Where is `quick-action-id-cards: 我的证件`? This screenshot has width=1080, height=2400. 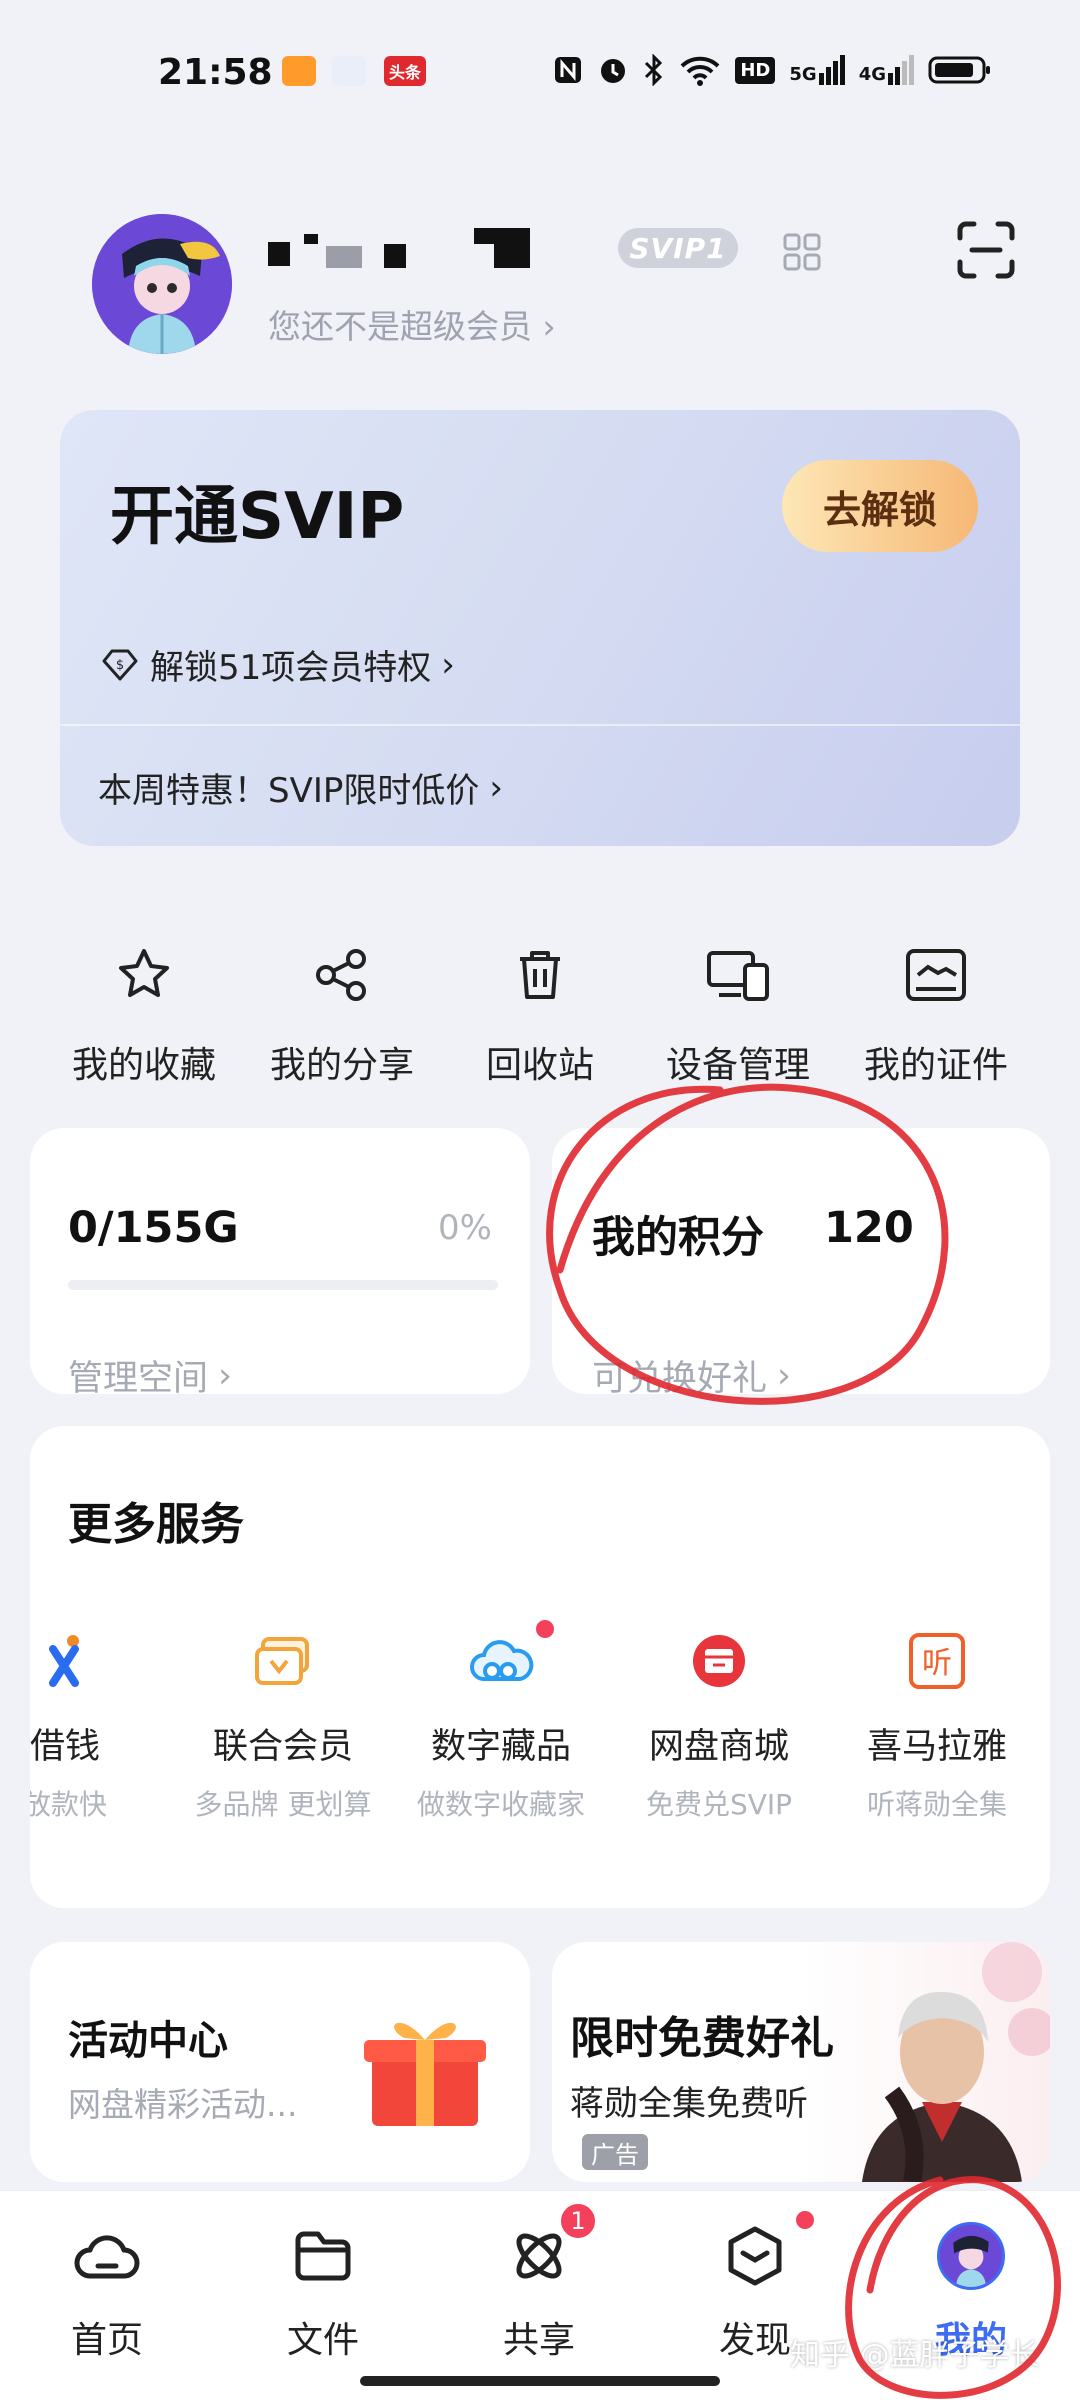 quick-action-id-cards: 我的证件 is located at coordinates (936, 1014).